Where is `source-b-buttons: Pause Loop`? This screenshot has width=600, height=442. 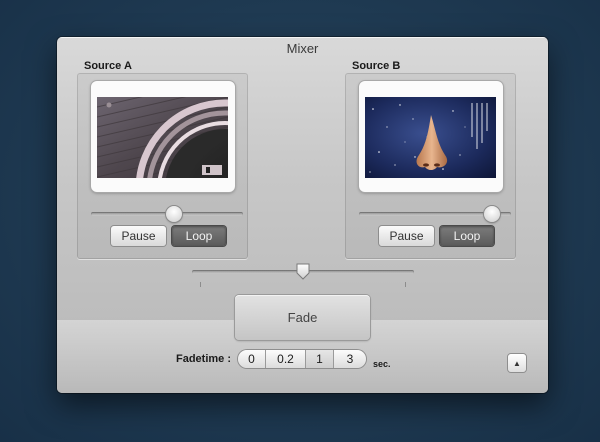 source-b-buttons: Pause Loop is located at coordinates (436, 236).